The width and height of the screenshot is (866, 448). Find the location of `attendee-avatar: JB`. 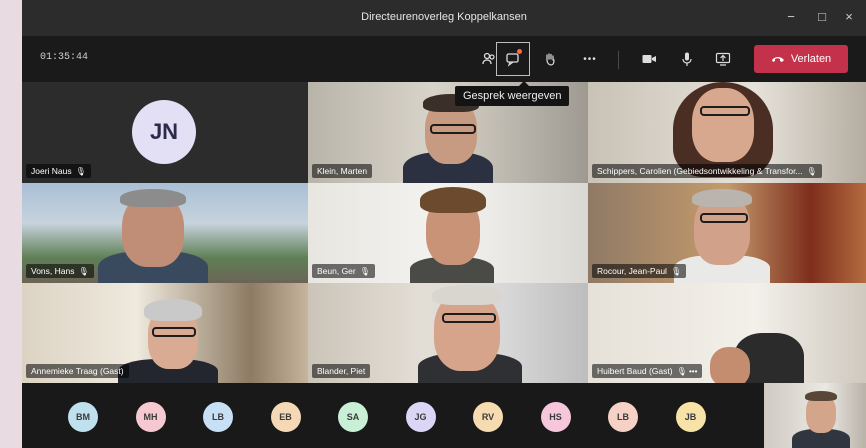

attendee-avatar: JB is located at coordinates (690, 417).